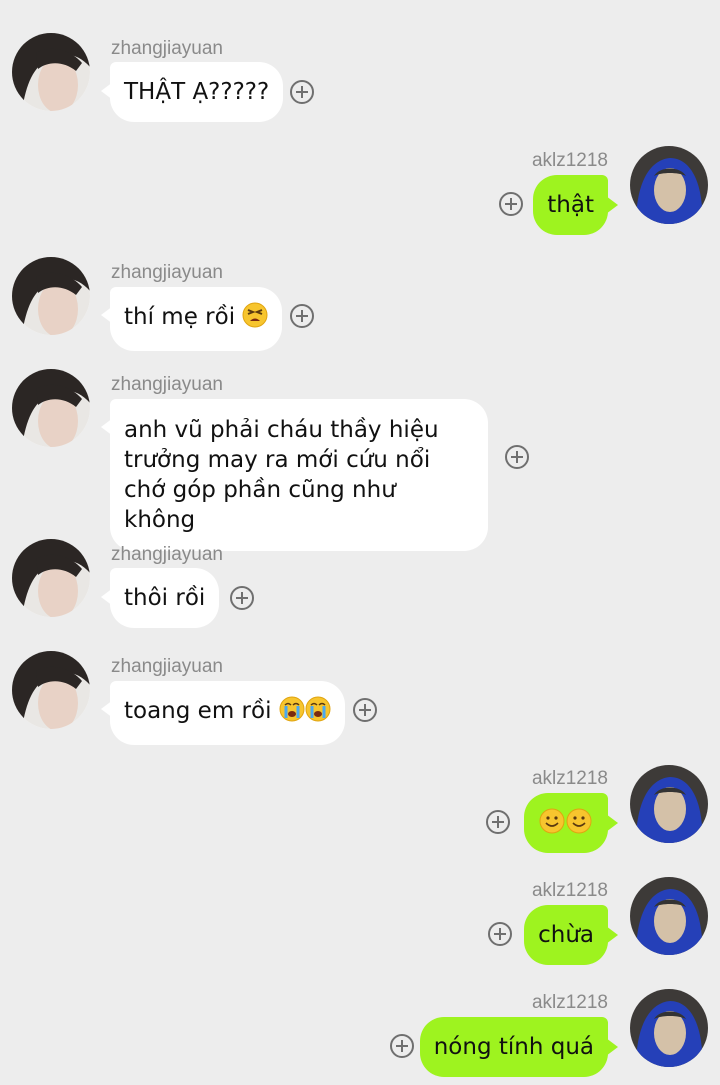  I want to click on message-bubble: thôi rồi, so click(165, 598).